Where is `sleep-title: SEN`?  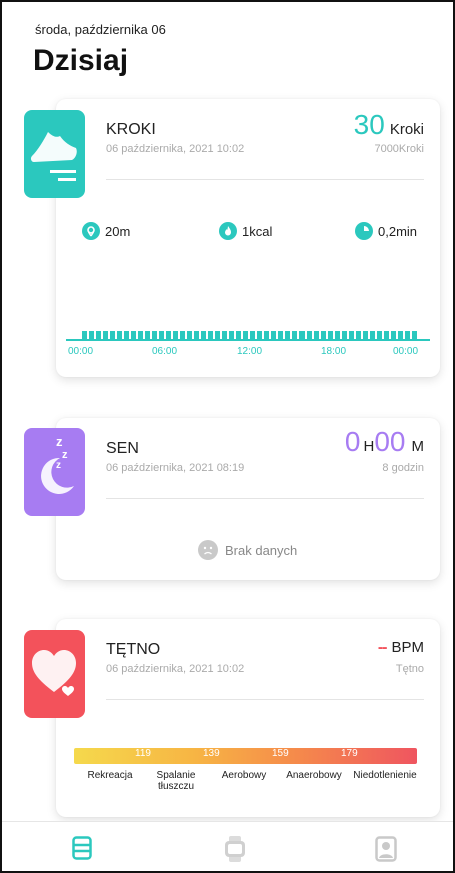 sleep-title: SEN is located at coordinates (122, 448).